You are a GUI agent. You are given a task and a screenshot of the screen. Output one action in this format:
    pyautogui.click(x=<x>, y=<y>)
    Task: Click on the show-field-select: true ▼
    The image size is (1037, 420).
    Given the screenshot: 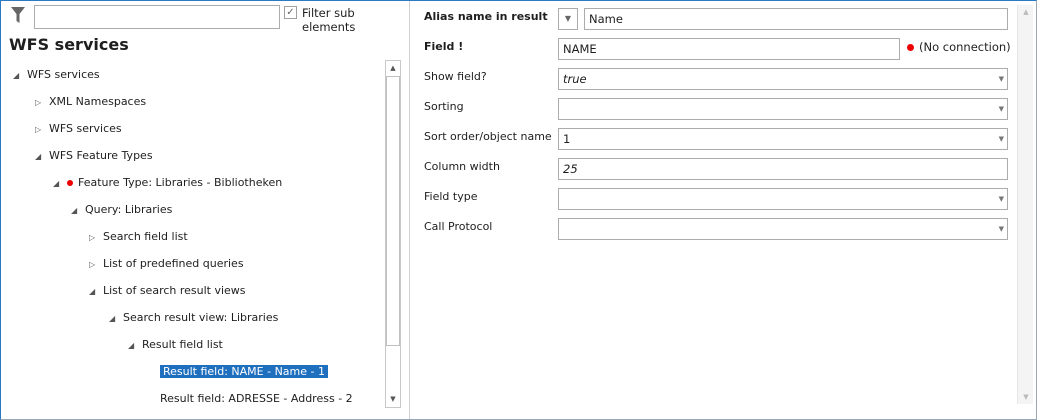 What is the action you would take?
    pyautogui.click(x=783, y=79)
    